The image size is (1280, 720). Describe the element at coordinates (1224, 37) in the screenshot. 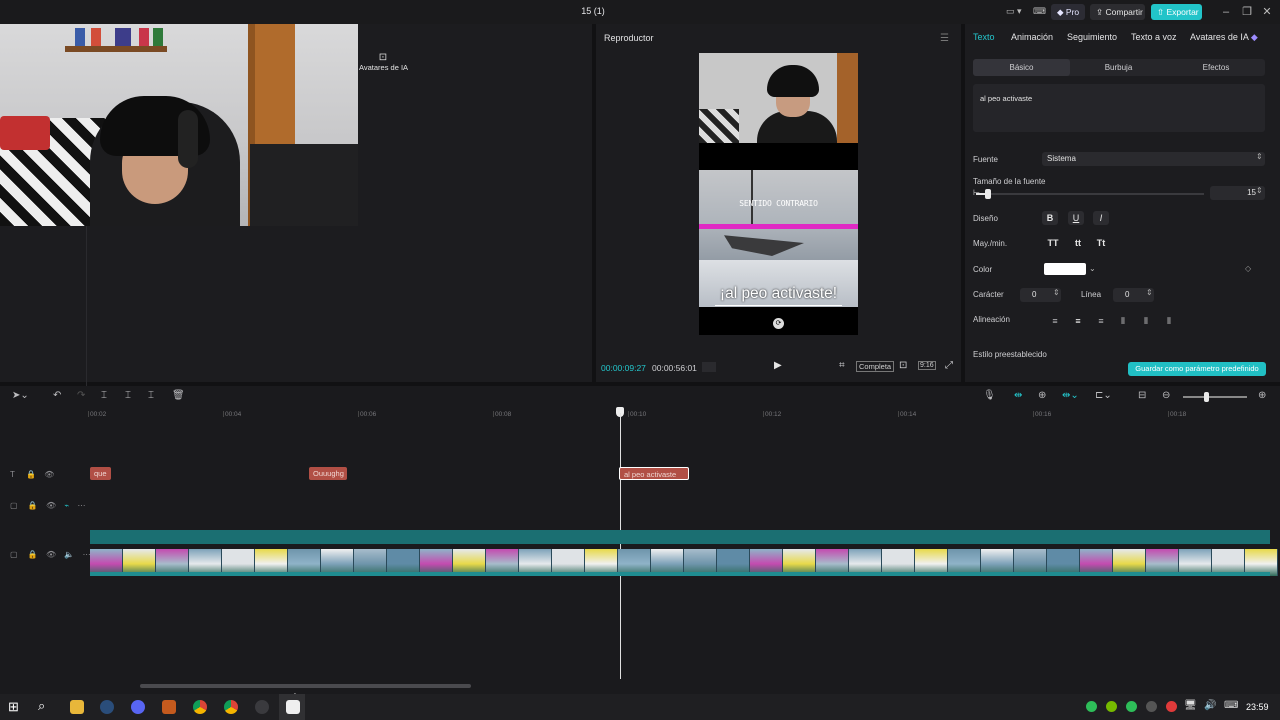

I see `tab-ai-avatars: Avatares de IA ◆` at that location.